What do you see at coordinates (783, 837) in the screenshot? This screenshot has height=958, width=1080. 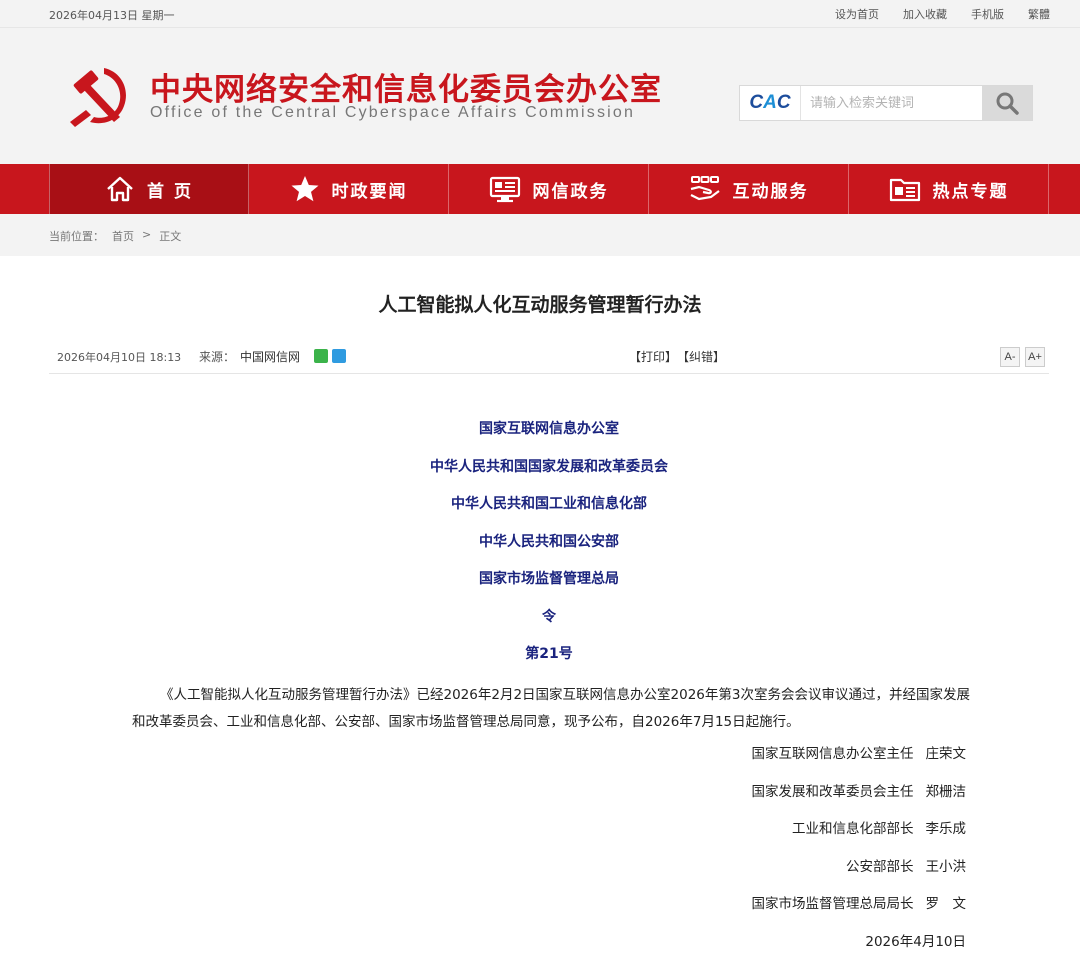 I see `signatory-line: 工业和信息化部部长 李乐成` at bounding box center [783, 837].